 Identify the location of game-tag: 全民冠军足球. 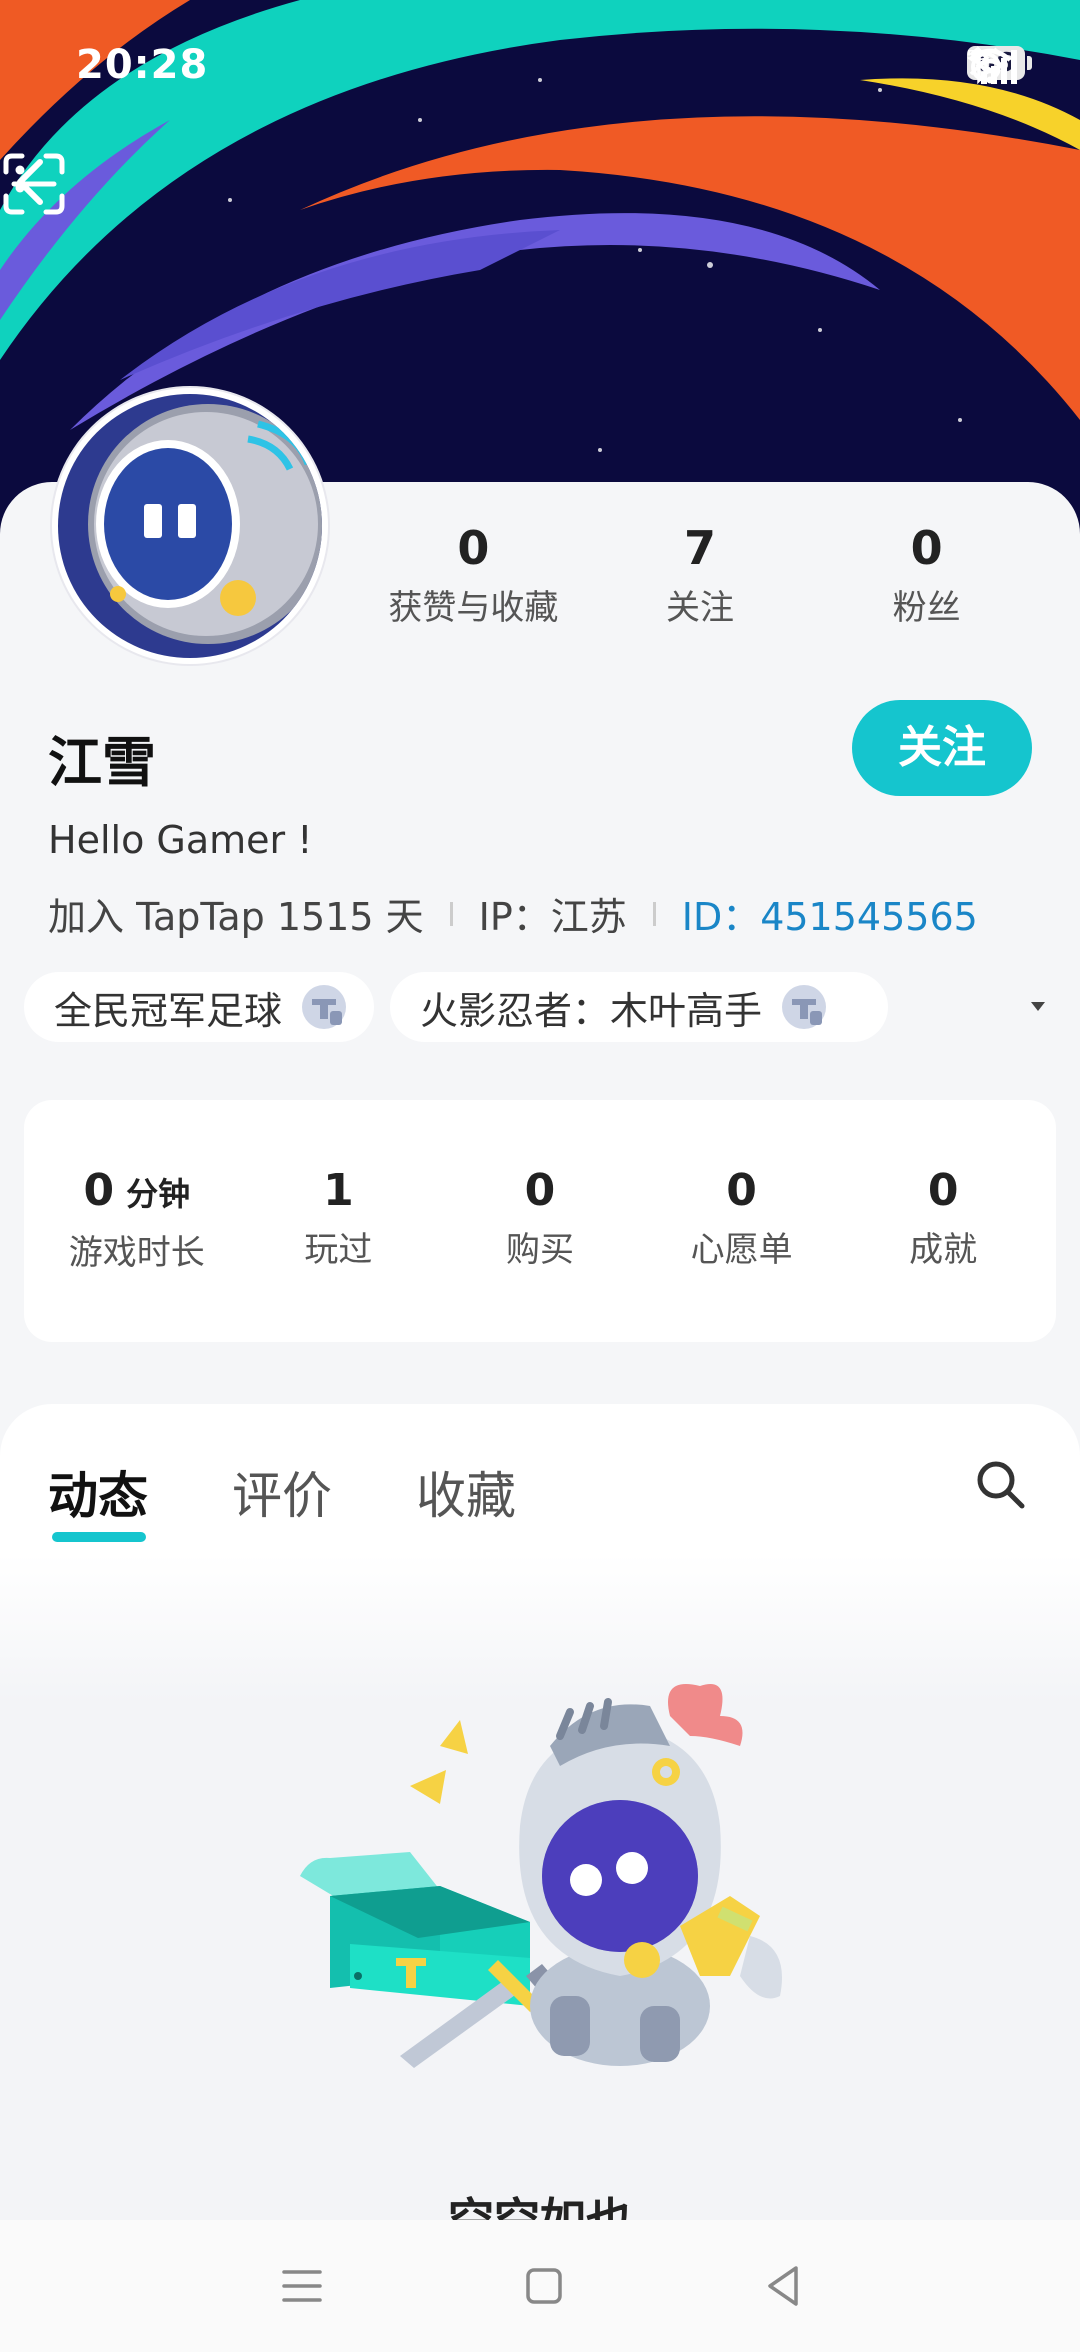
(199, 1007).